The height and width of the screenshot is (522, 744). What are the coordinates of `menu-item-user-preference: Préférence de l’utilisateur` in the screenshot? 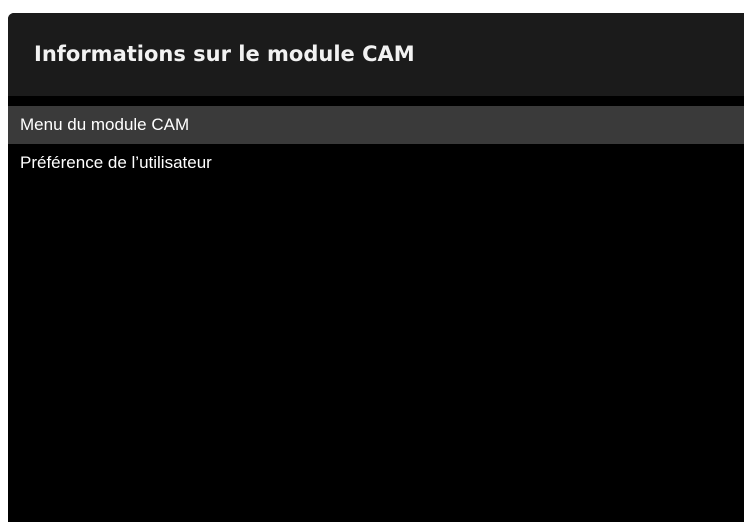 It's located at (376, 163).